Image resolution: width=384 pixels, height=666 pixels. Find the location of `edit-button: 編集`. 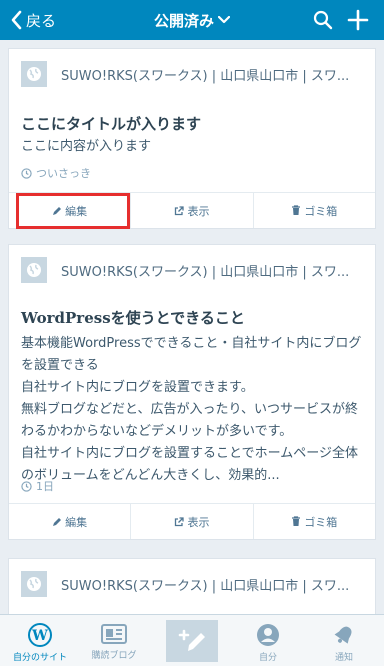

edit-button: 編集 is located at coordinates (70, 521).